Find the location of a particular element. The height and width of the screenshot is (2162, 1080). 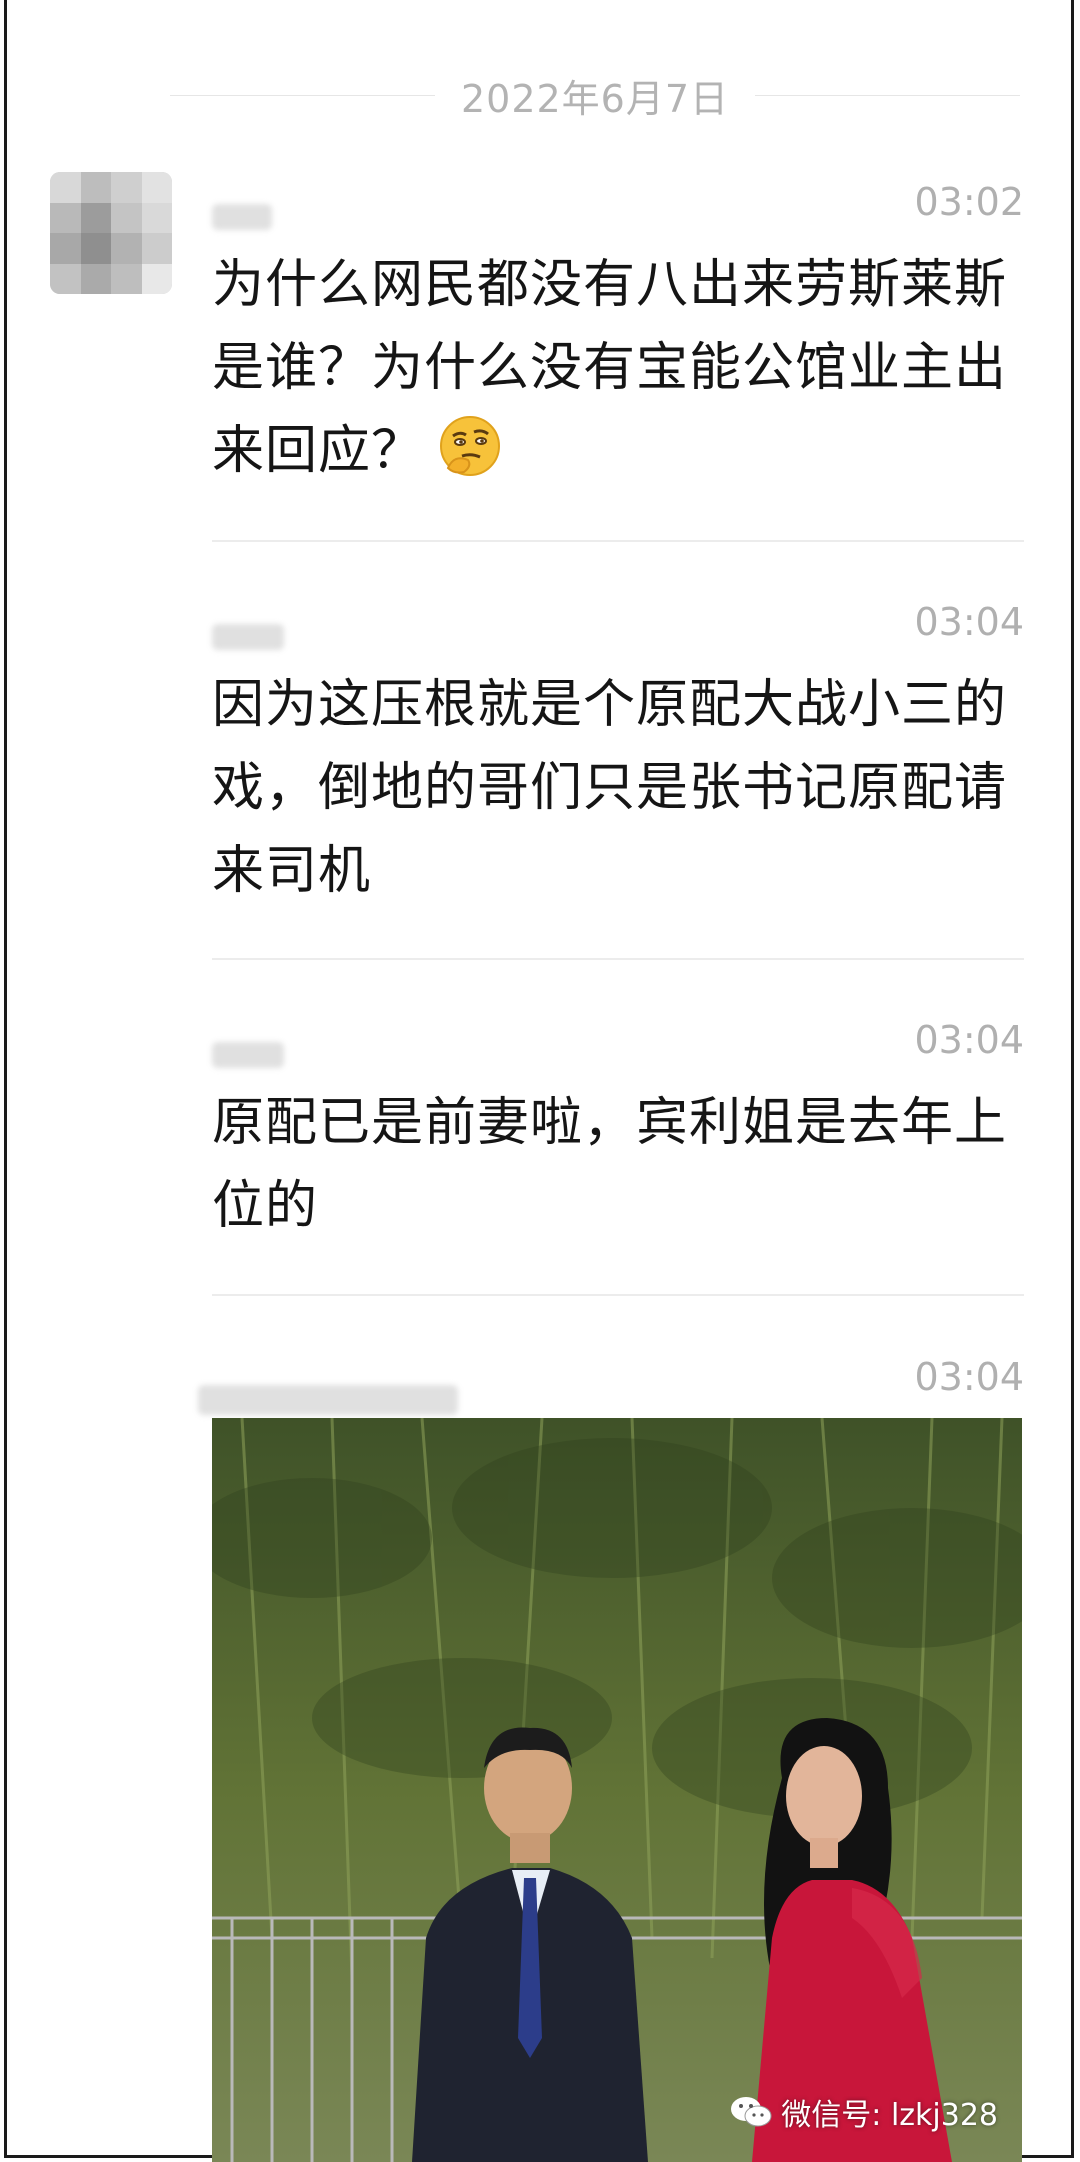

watermark: 微信号: lzkj328 is located at coordinates (863, 2112).